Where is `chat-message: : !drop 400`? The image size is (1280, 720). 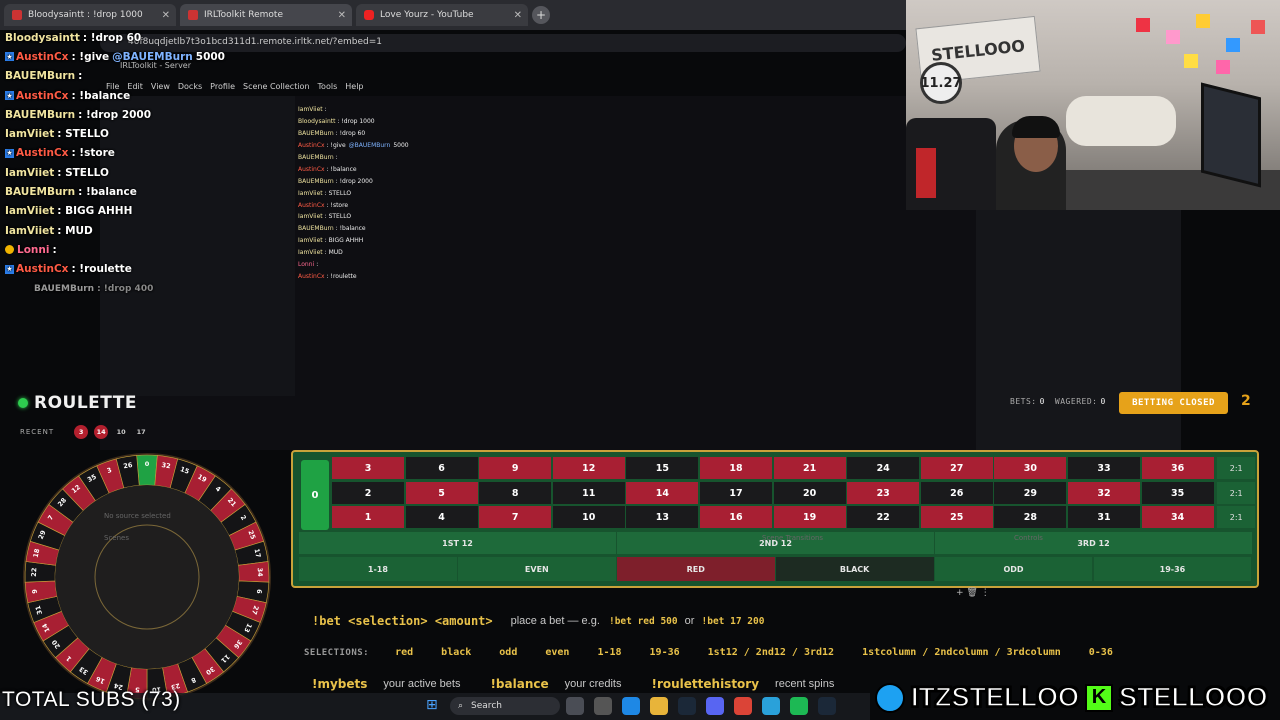 chat-message: : !drop 400 is located at coordinates (125, 288).